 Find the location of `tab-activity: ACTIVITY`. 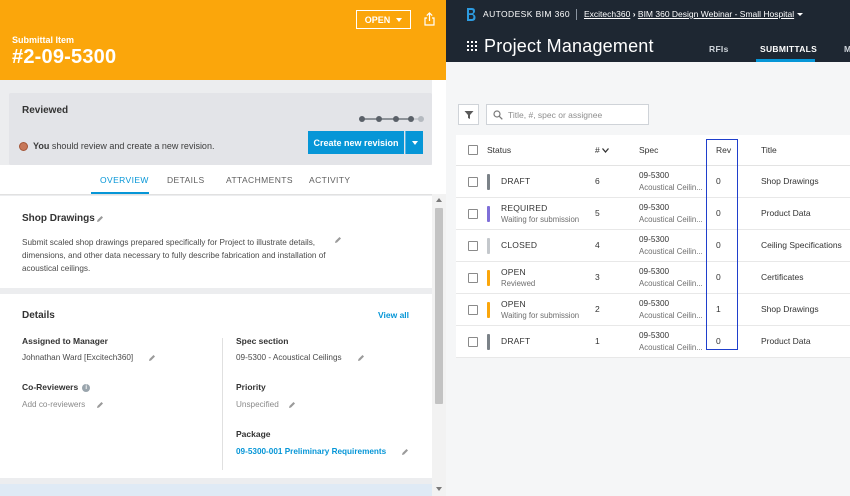

tab-activity: ACTIVITY is located at coordinates (329, 180).